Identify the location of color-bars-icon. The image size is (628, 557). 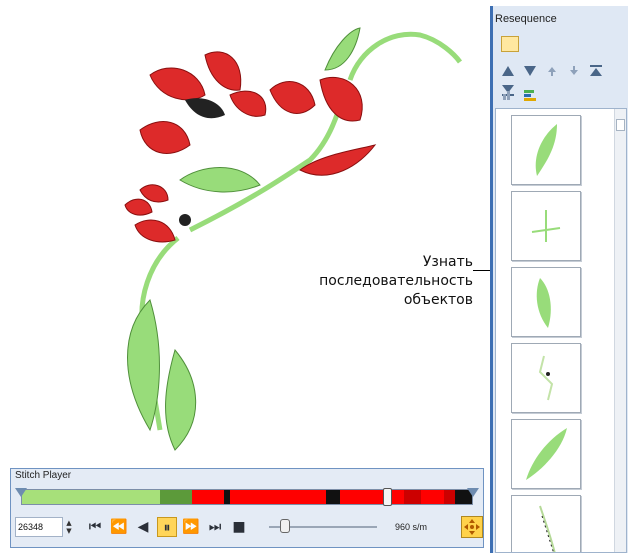
(530, 94).